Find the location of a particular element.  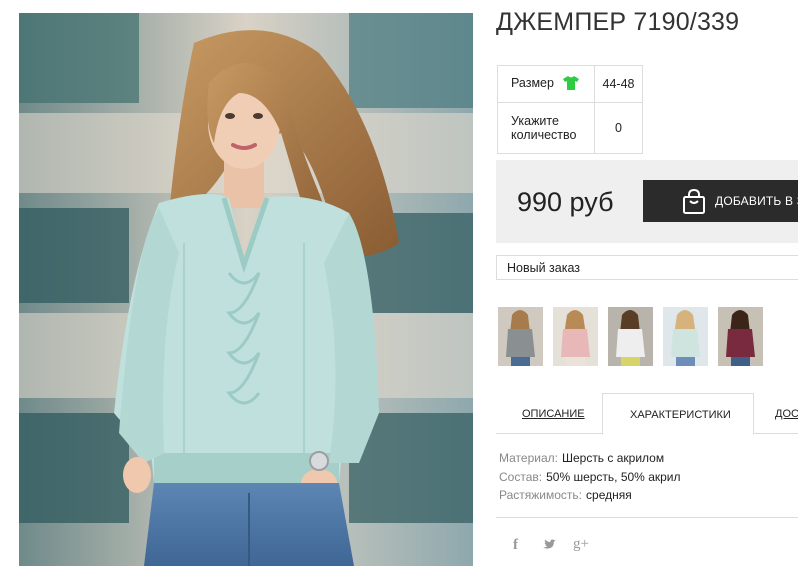

spec-value: средняя is located at coordinates (609, 495).